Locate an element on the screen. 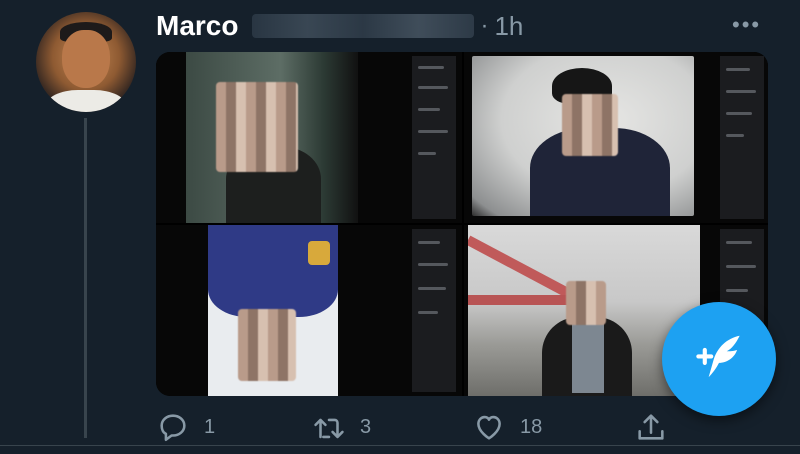  retweet-button: 3 is located at coordinates (341, 427).